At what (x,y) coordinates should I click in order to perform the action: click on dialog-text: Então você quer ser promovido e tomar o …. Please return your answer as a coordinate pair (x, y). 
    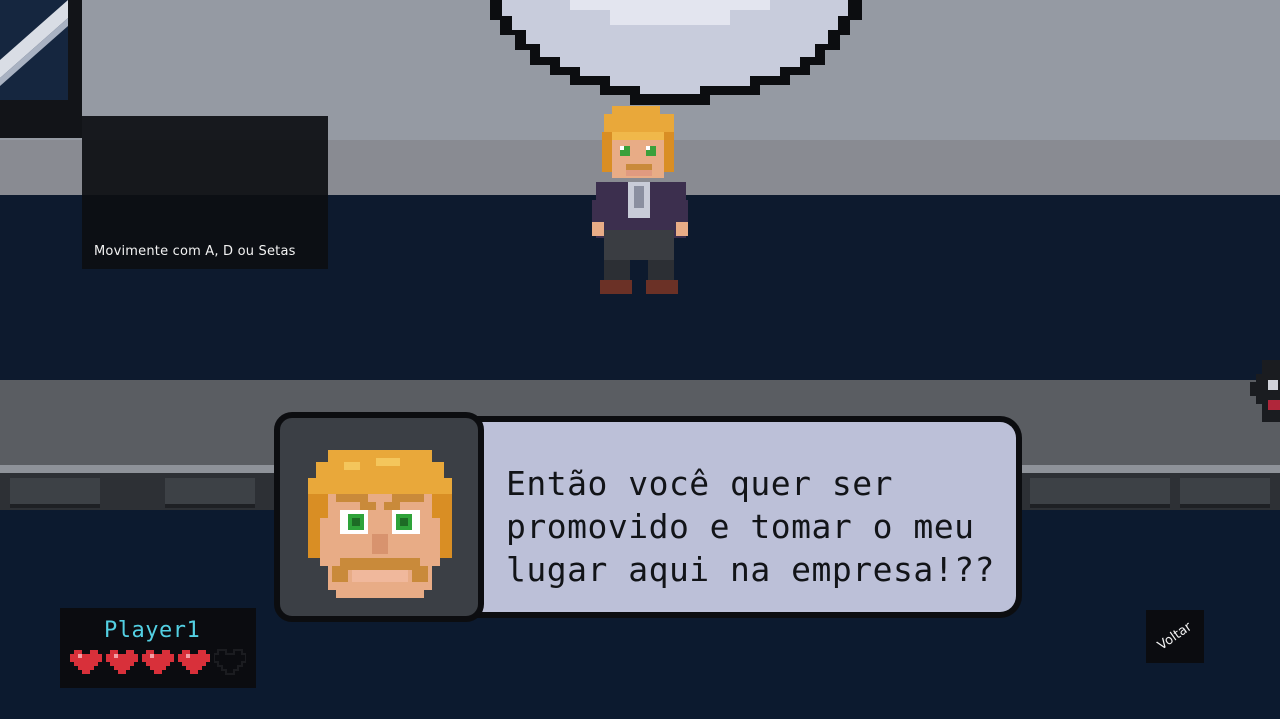
    Looking at the image, I should click on (761, 526).